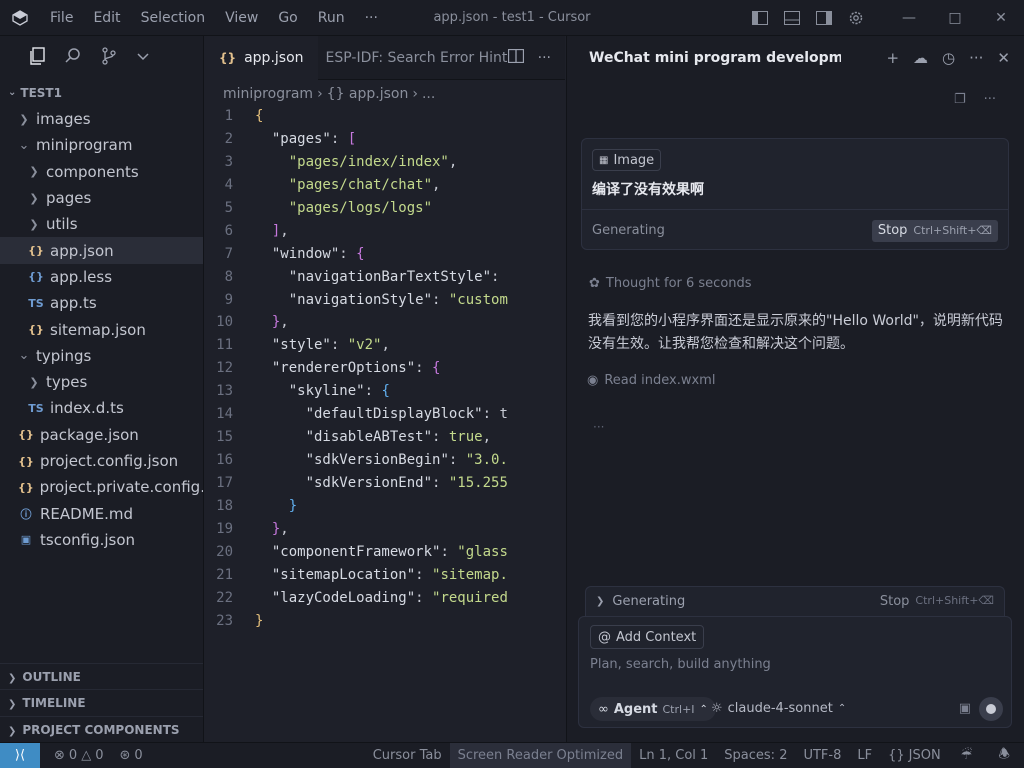 Image resolution: width=1024 pixels, height=768 pixels. I want to click on encoding-status: UTF-8, so click(822, 755).